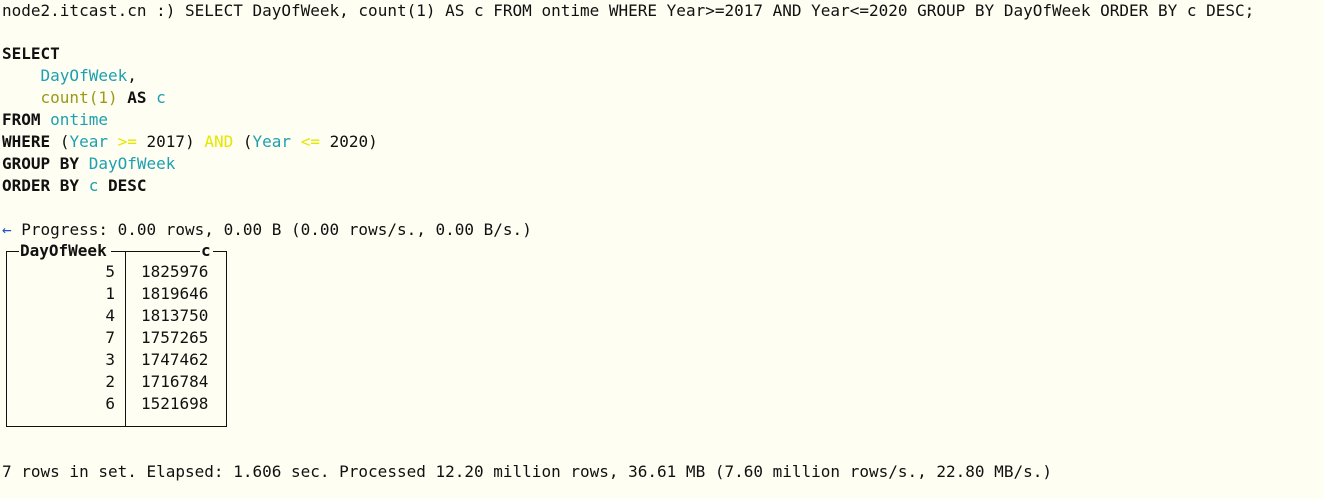 The image size is (1324, 499). What do you see at coordinates (110, 381) in the screenshot?
I see `cell-dayofweek: 2` at bounding box center [110, 381].